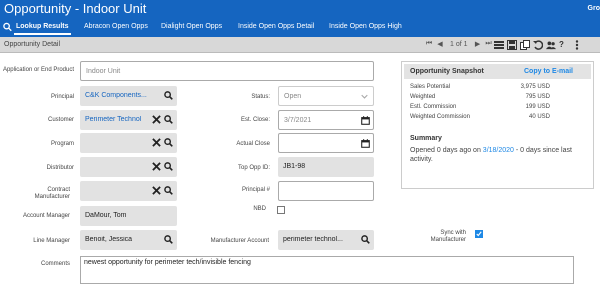 Image resolution: width=600 pixels, height=287 pixels. I want to click on summary-title: Summary, so click(426, 138).